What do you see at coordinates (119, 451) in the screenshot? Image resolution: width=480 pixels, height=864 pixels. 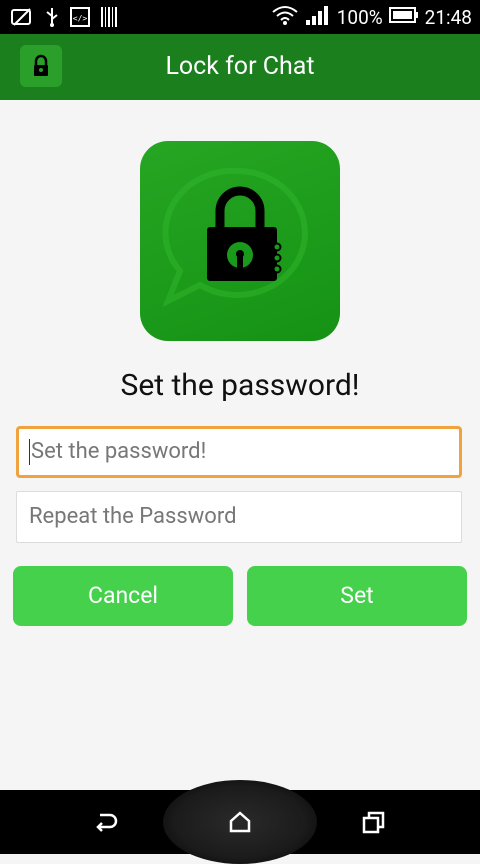 I see `password-input-placeholder: Set the password!` at bounding box center [119, 451].